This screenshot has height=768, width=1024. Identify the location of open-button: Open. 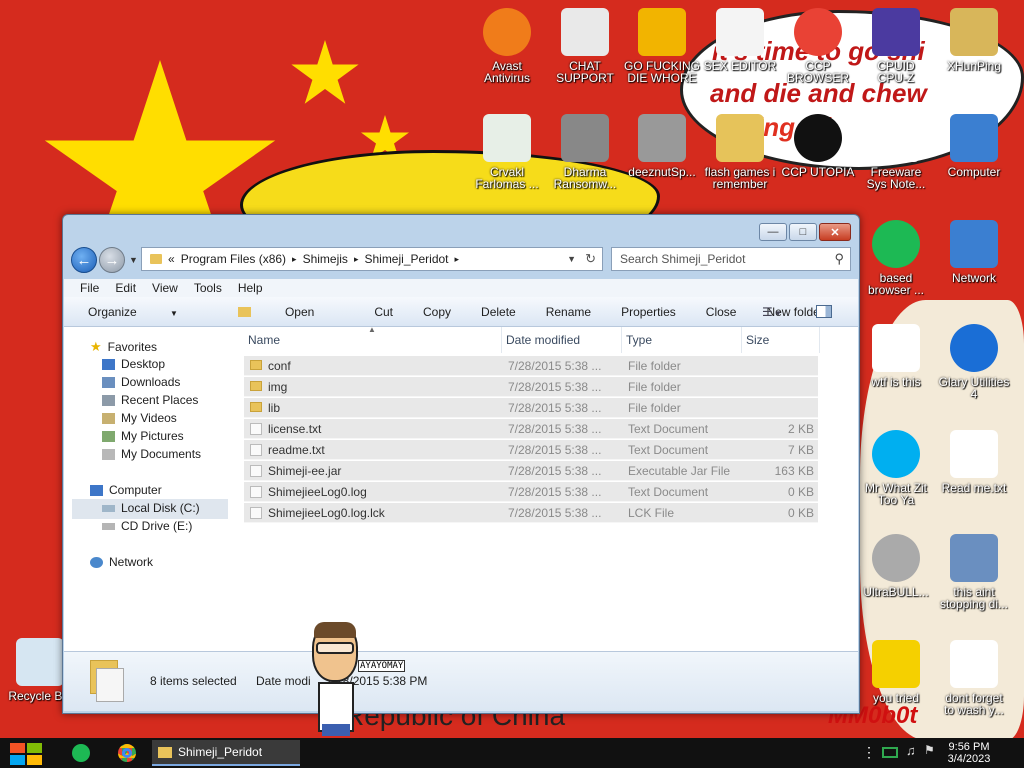
(290, 312).